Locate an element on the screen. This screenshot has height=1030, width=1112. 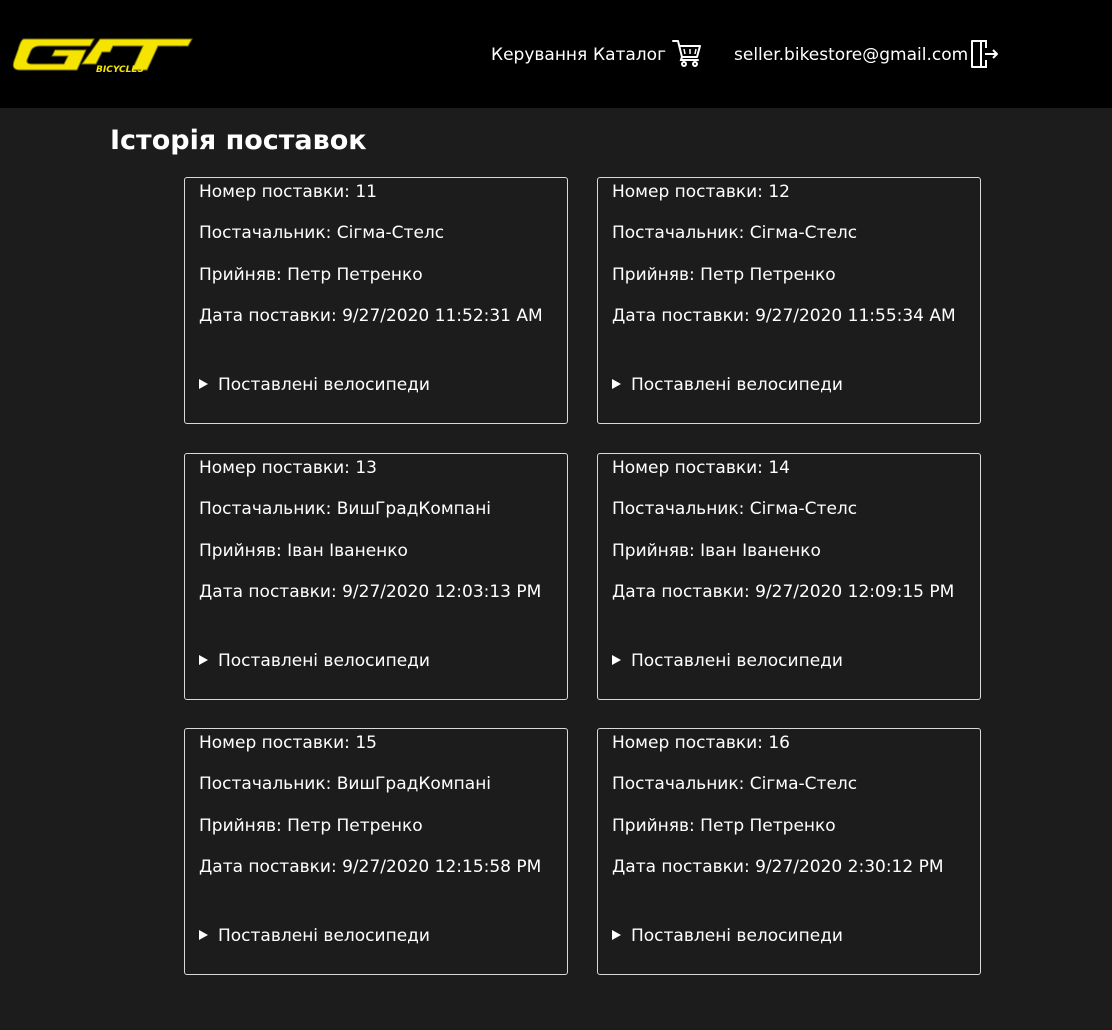
nav-manage-link: Керування is located at coordinates (539, 55).